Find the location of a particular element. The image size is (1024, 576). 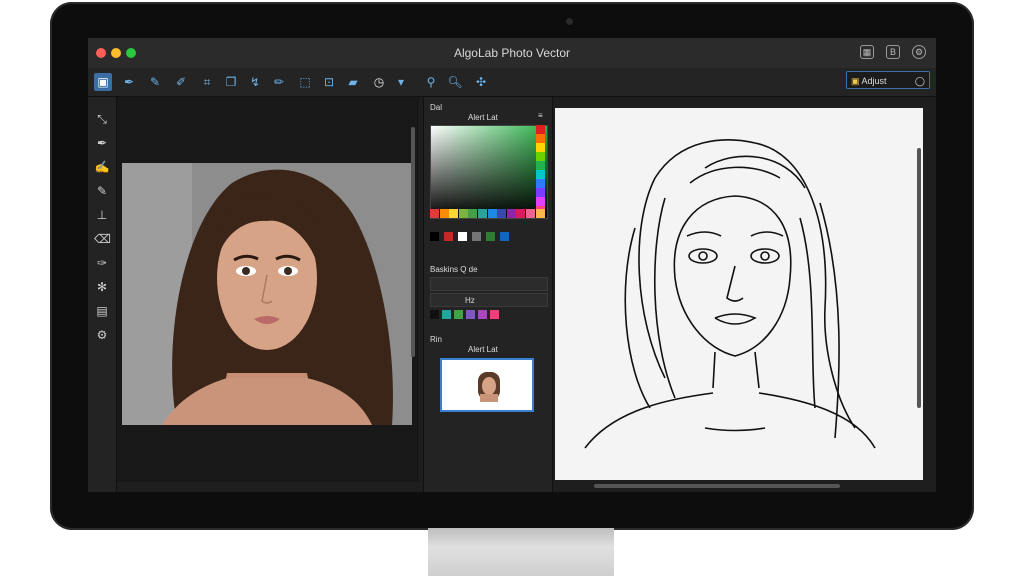

pen-nib-icon: ✑ is located at coordinates (102, 263).